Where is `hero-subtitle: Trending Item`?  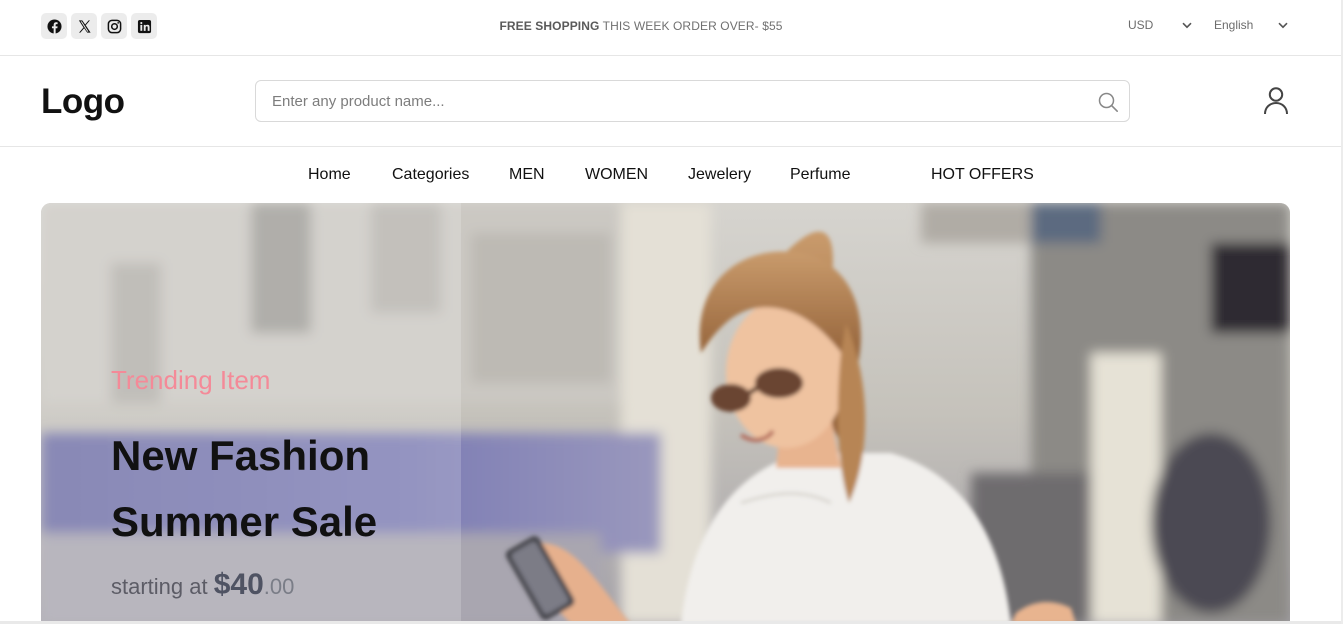 hero-subtitle: Trending Item is located at coordinates (191, 380).